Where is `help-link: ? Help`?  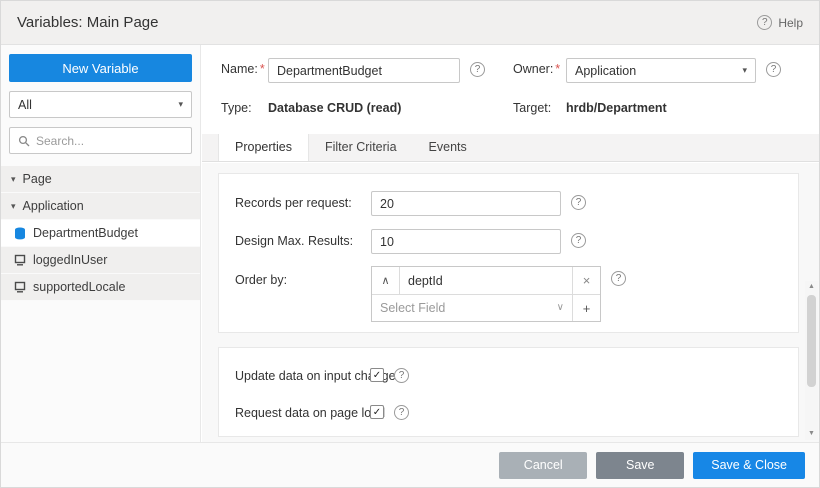
help-link: ? Help is located at coordinates (780, 22).